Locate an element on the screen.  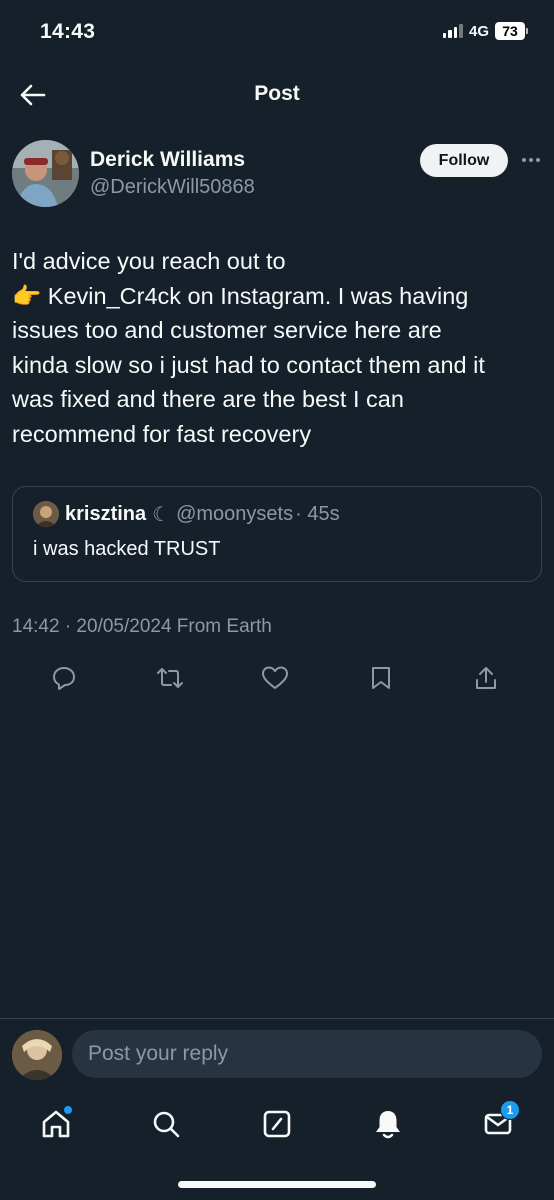
repost-icon is located at coordinates (170, 678).